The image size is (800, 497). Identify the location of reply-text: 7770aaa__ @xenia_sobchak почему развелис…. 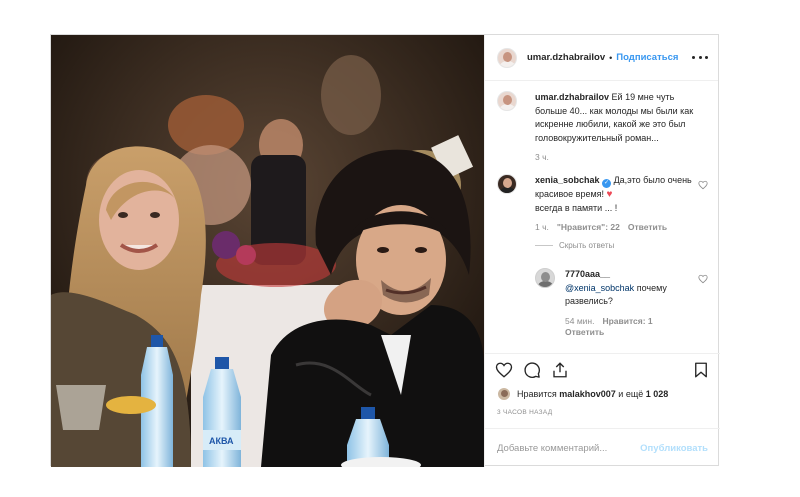
(636, 288).